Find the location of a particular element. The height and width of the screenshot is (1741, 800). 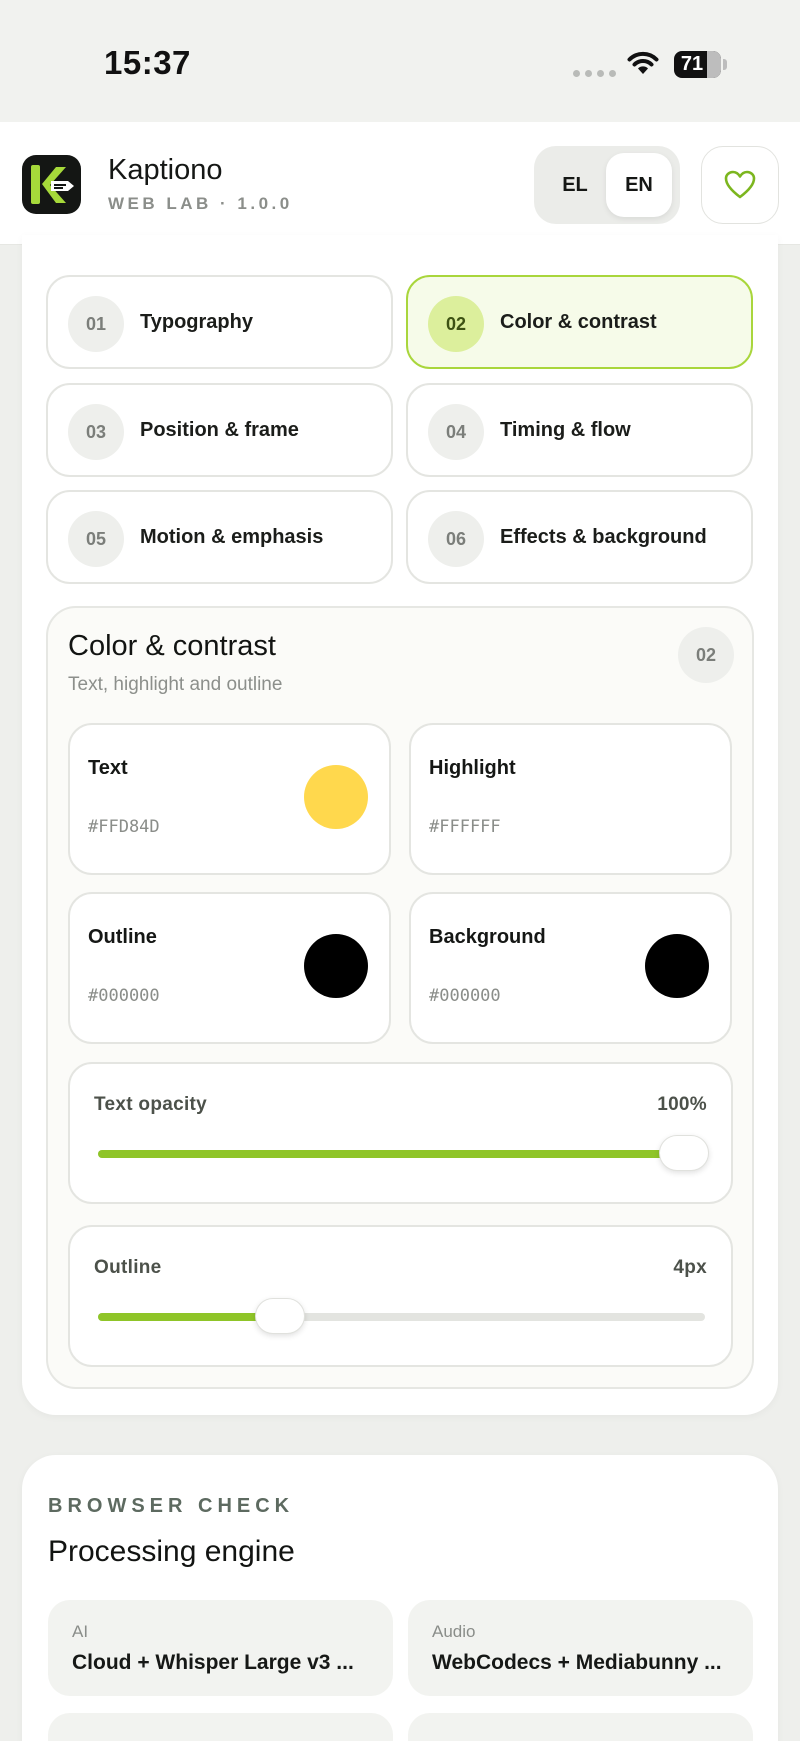

step-label: Color & contrast is located at coordinates (578, 322).